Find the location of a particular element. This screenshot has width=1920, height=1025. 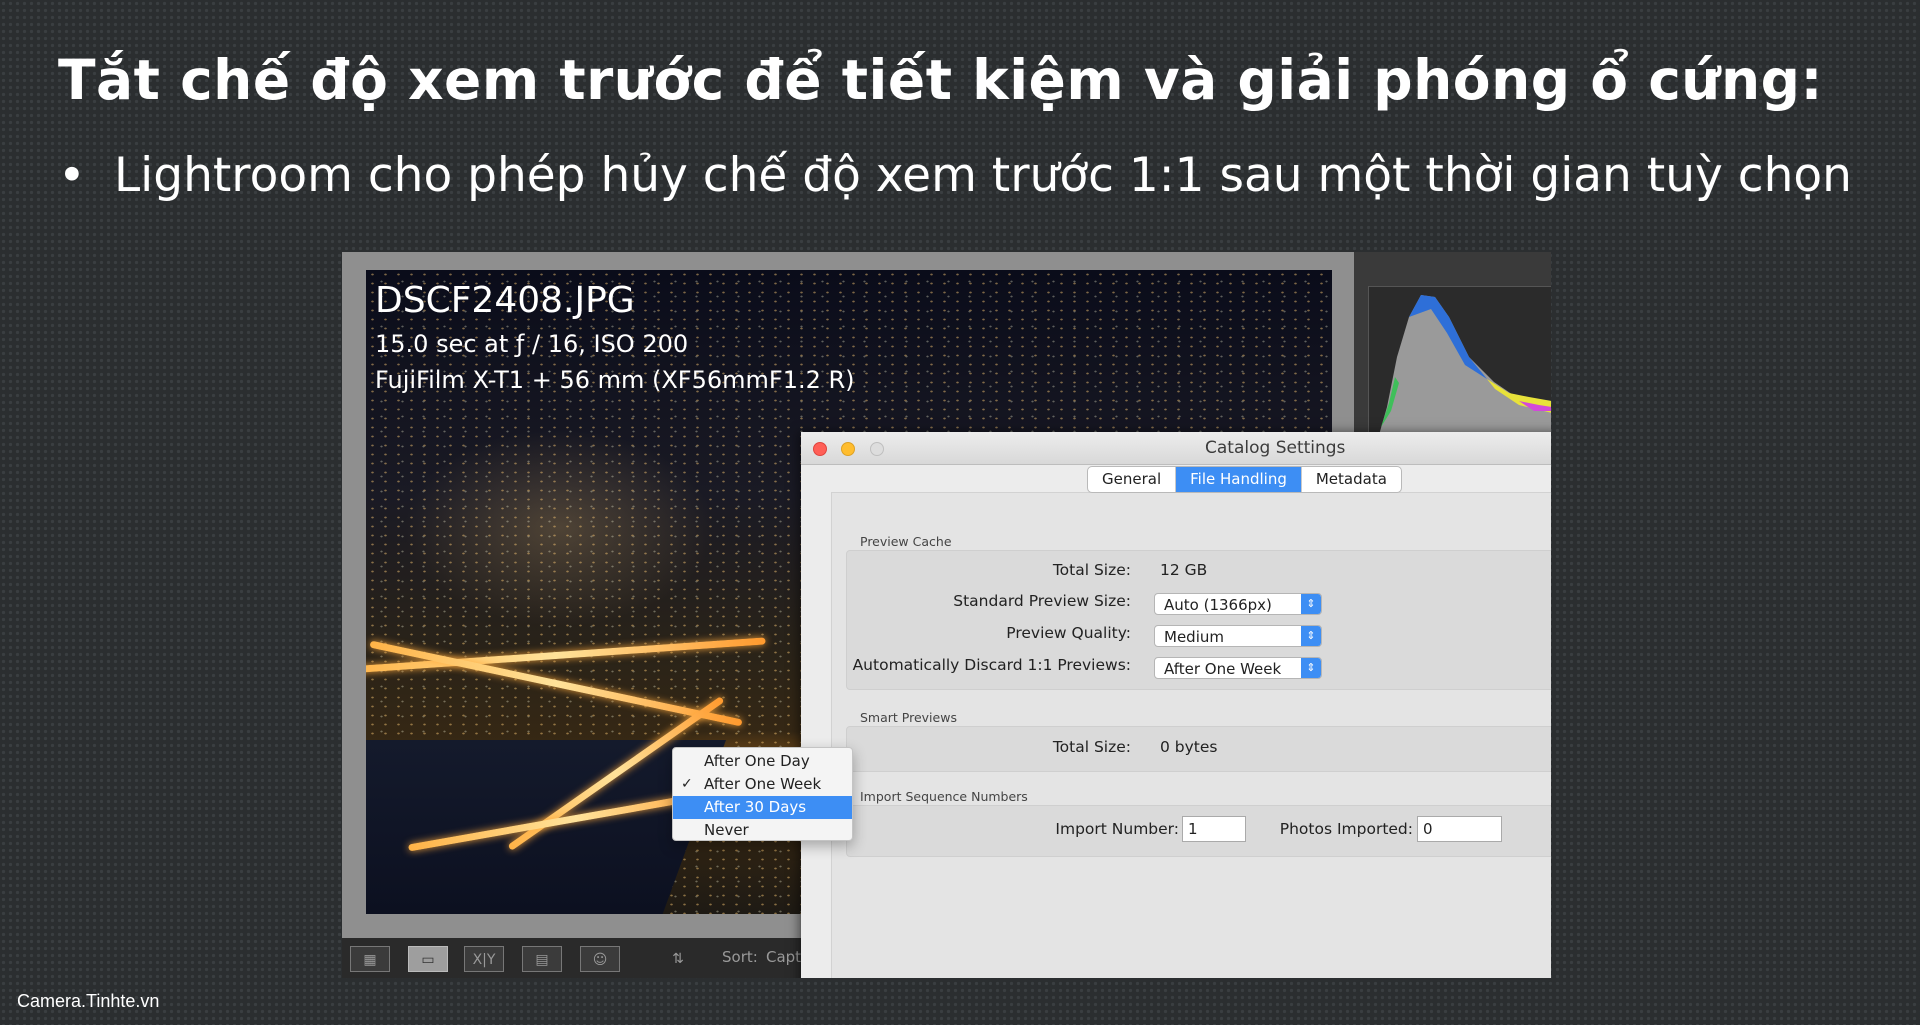

zoom-window-icon is located at coordinates (877, 449).